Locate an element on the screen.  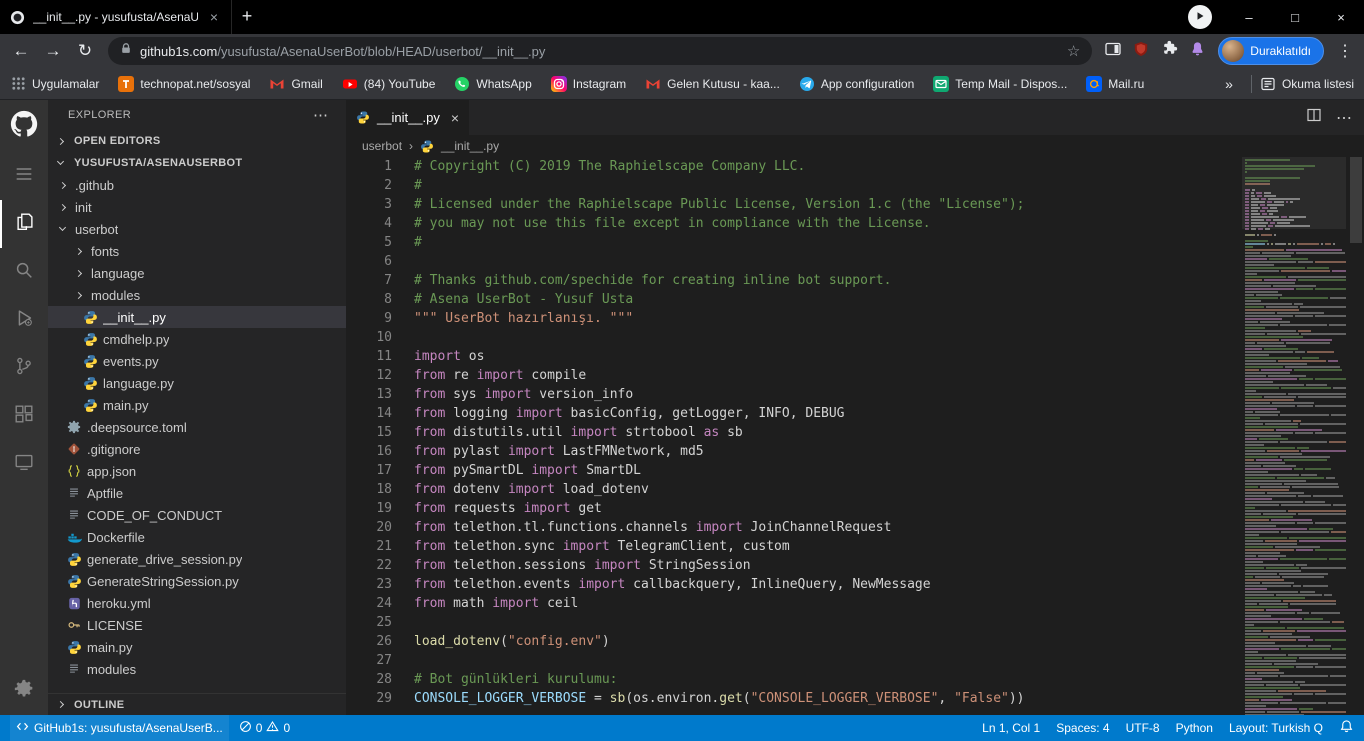
code-text: from re import compile is located at coordinates (500, 375).